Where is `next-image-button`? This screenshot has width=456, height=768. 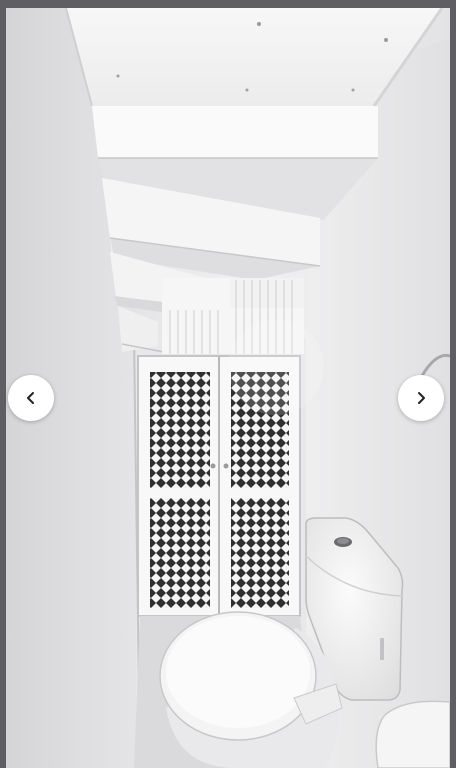 next-image-button is located at coordinates (421, 398).